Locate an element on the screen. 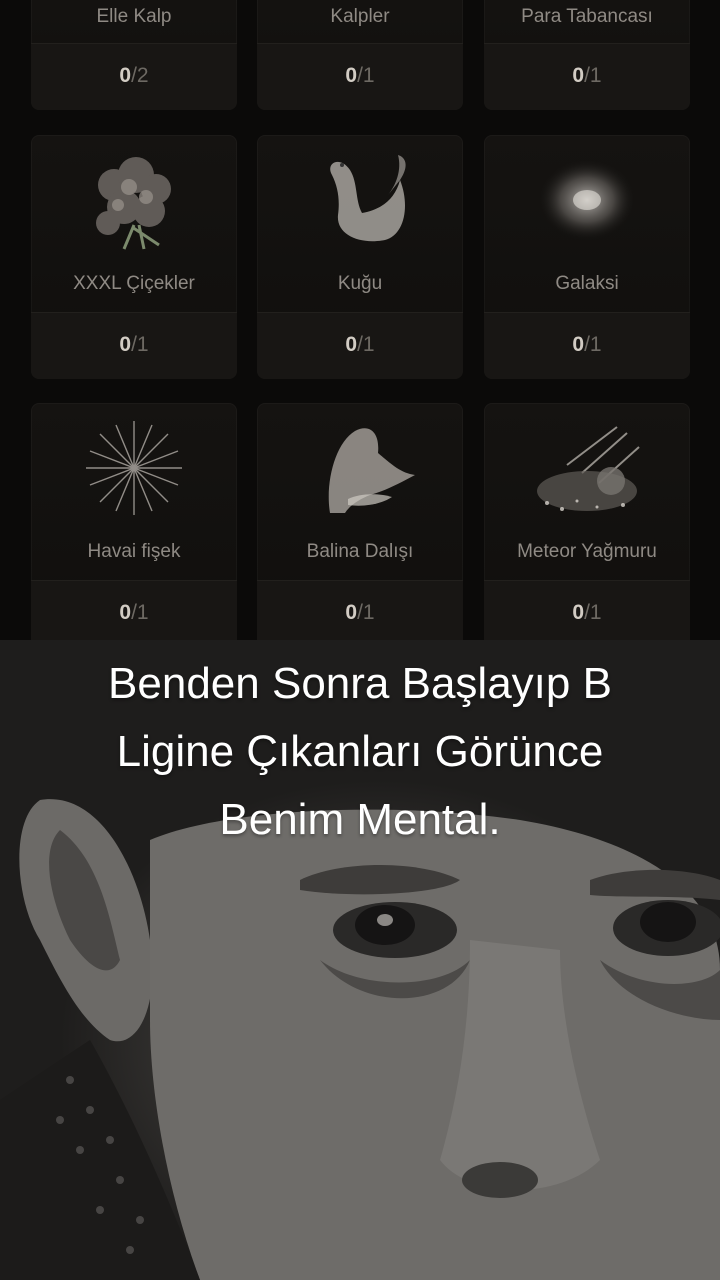 This screenshot has width=720, height=1280. caption-line: Benden Sonra Başlayıp B is located at coordinates (360, 683).